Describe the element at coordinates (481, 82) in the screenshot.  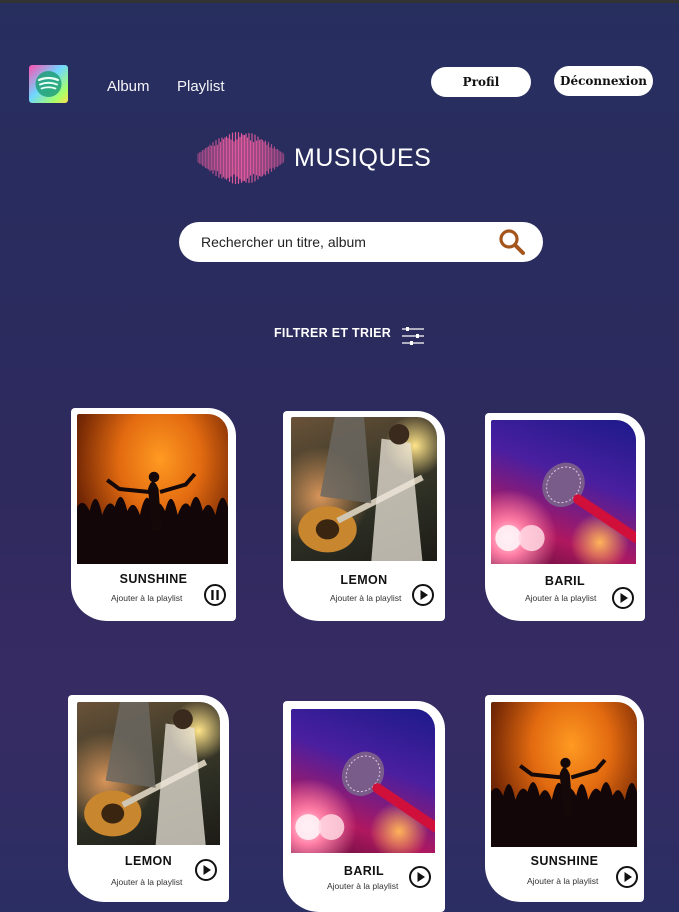
I see `profile-button: Profil` at that location.